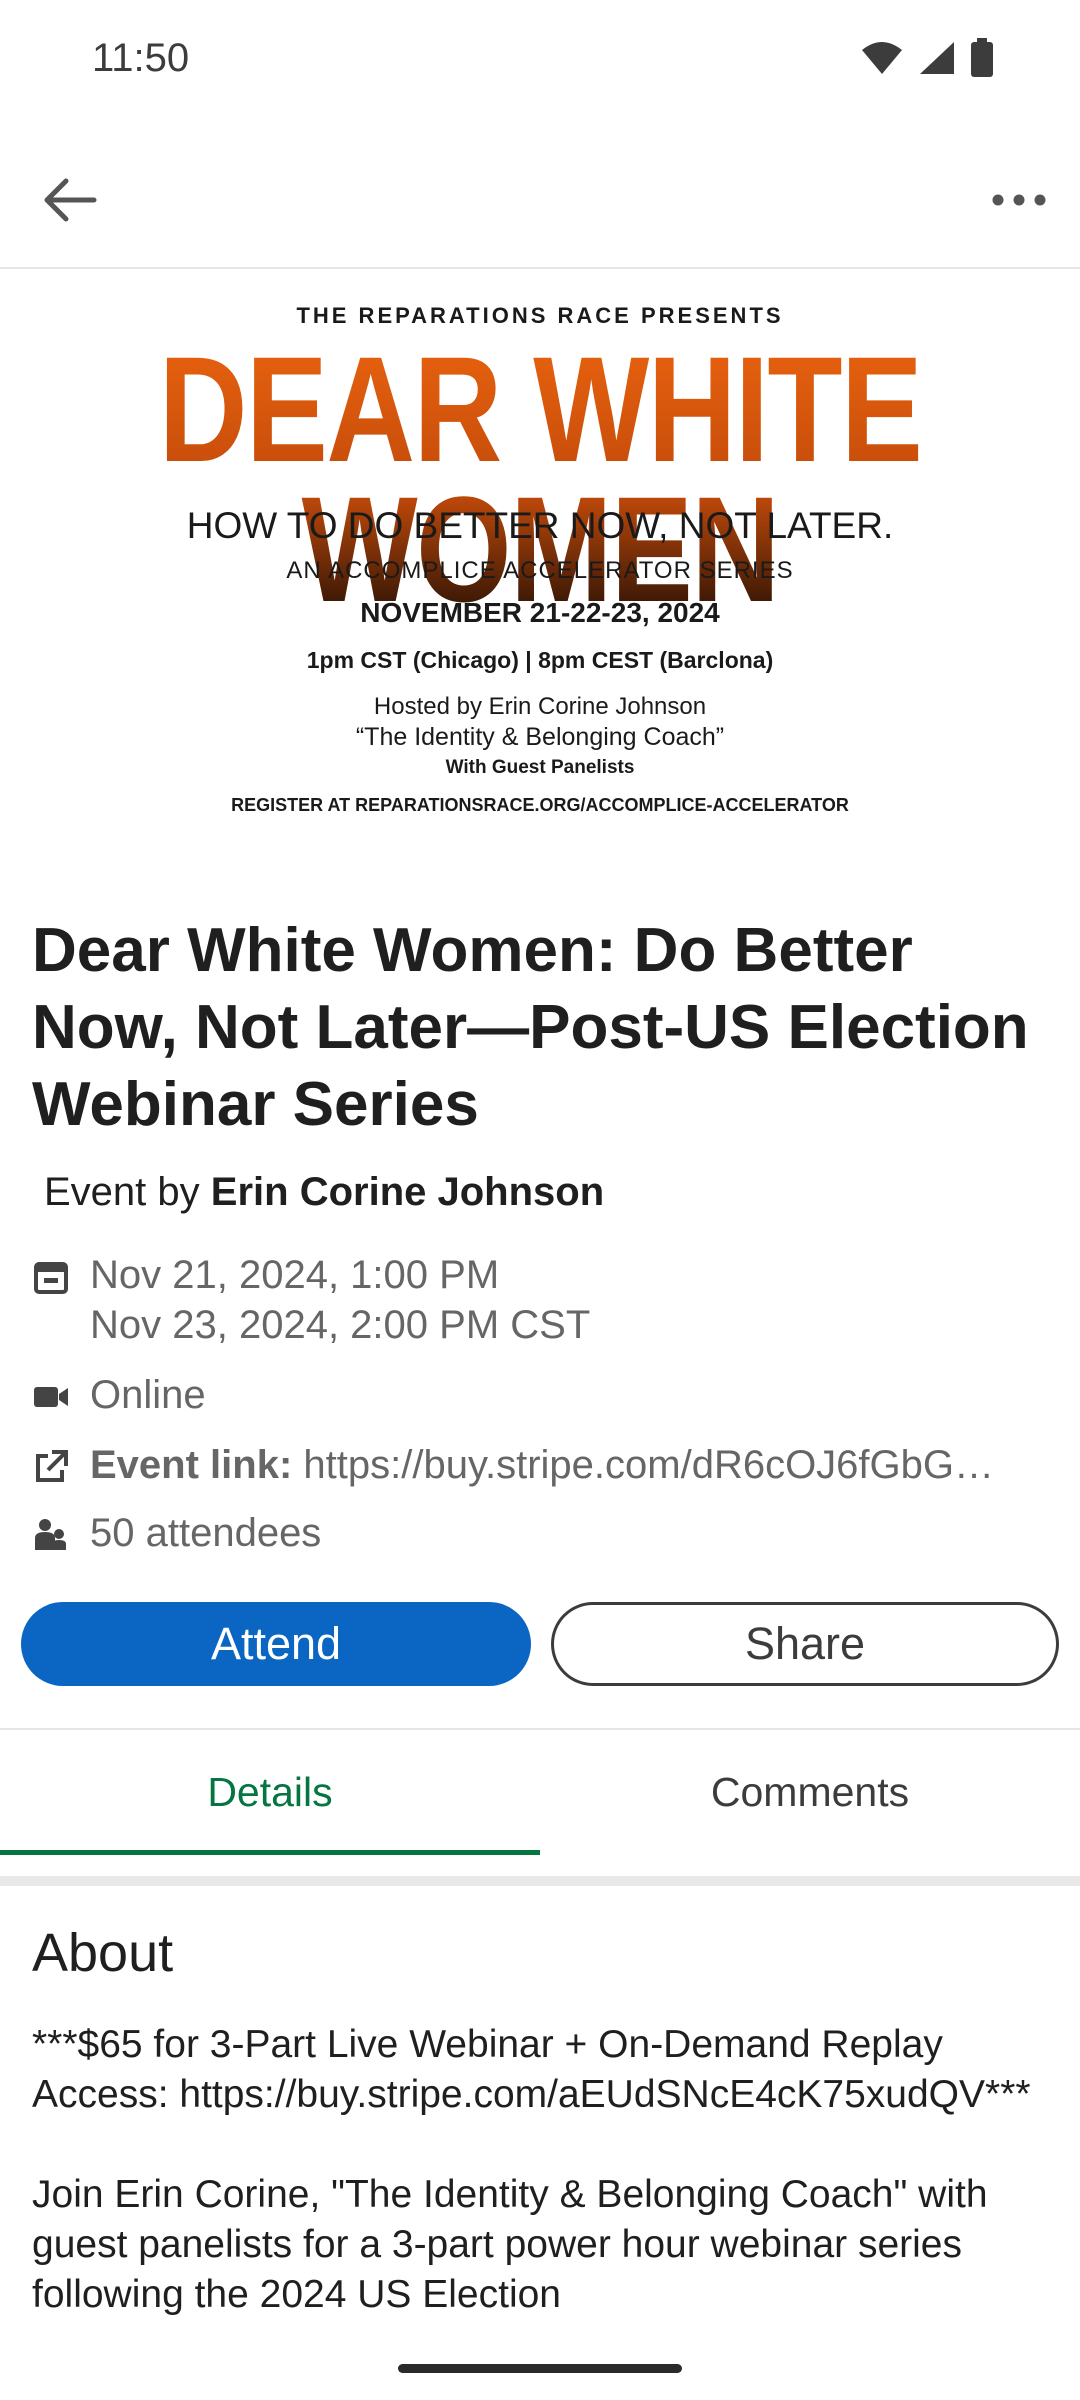 The height and width of the screenshot is (2400, 1080). What do you see at coordinates (882, 58) in the screenshot?
I see `wifi-icon` at bounding box center [882, 58].